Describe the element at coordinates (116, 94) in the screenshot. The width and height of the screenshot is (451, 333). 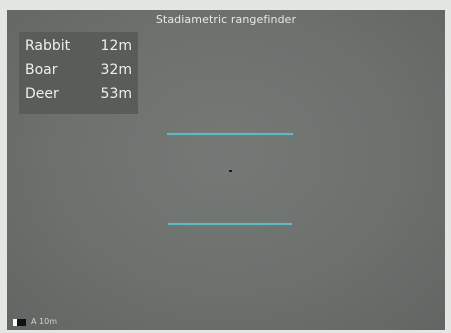
I see `distance-value: 53m` at that location.